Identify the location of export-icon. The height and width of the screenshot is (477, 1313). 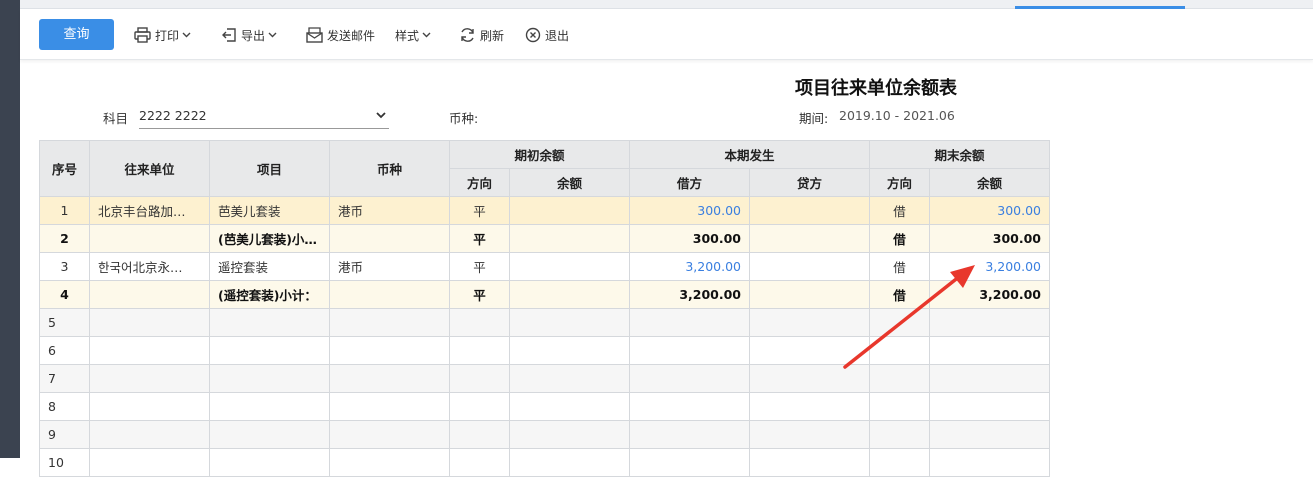
(229, 35).